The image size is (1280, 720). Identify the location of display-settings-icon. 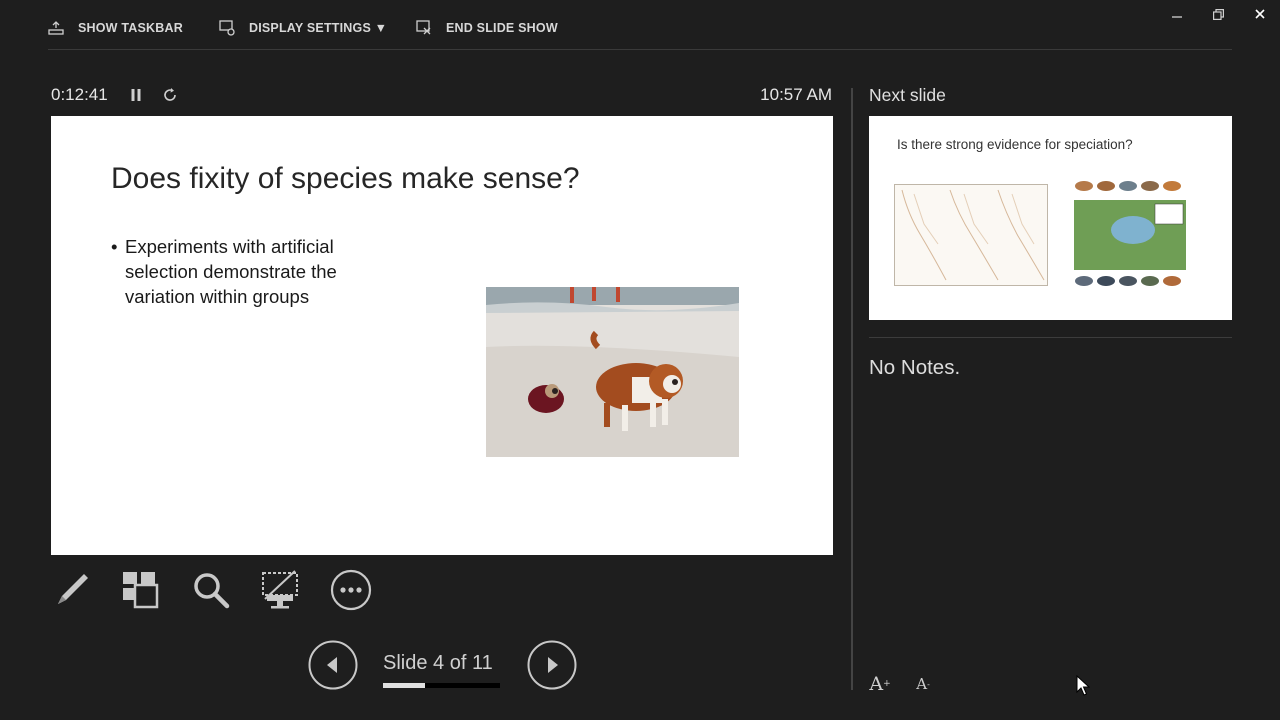
(227, 28).